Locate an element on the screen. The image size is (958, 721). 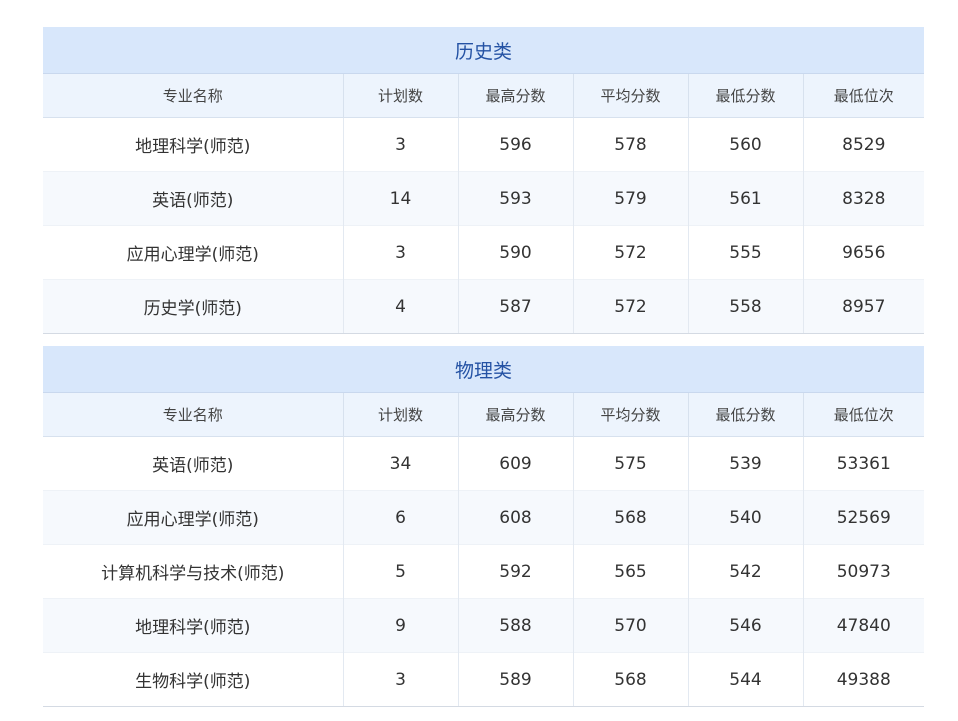
history-header-row: 专业名称 计划数 最高分数 平均分数 最低分数 最低位次 is located at coordinates (484, 95).